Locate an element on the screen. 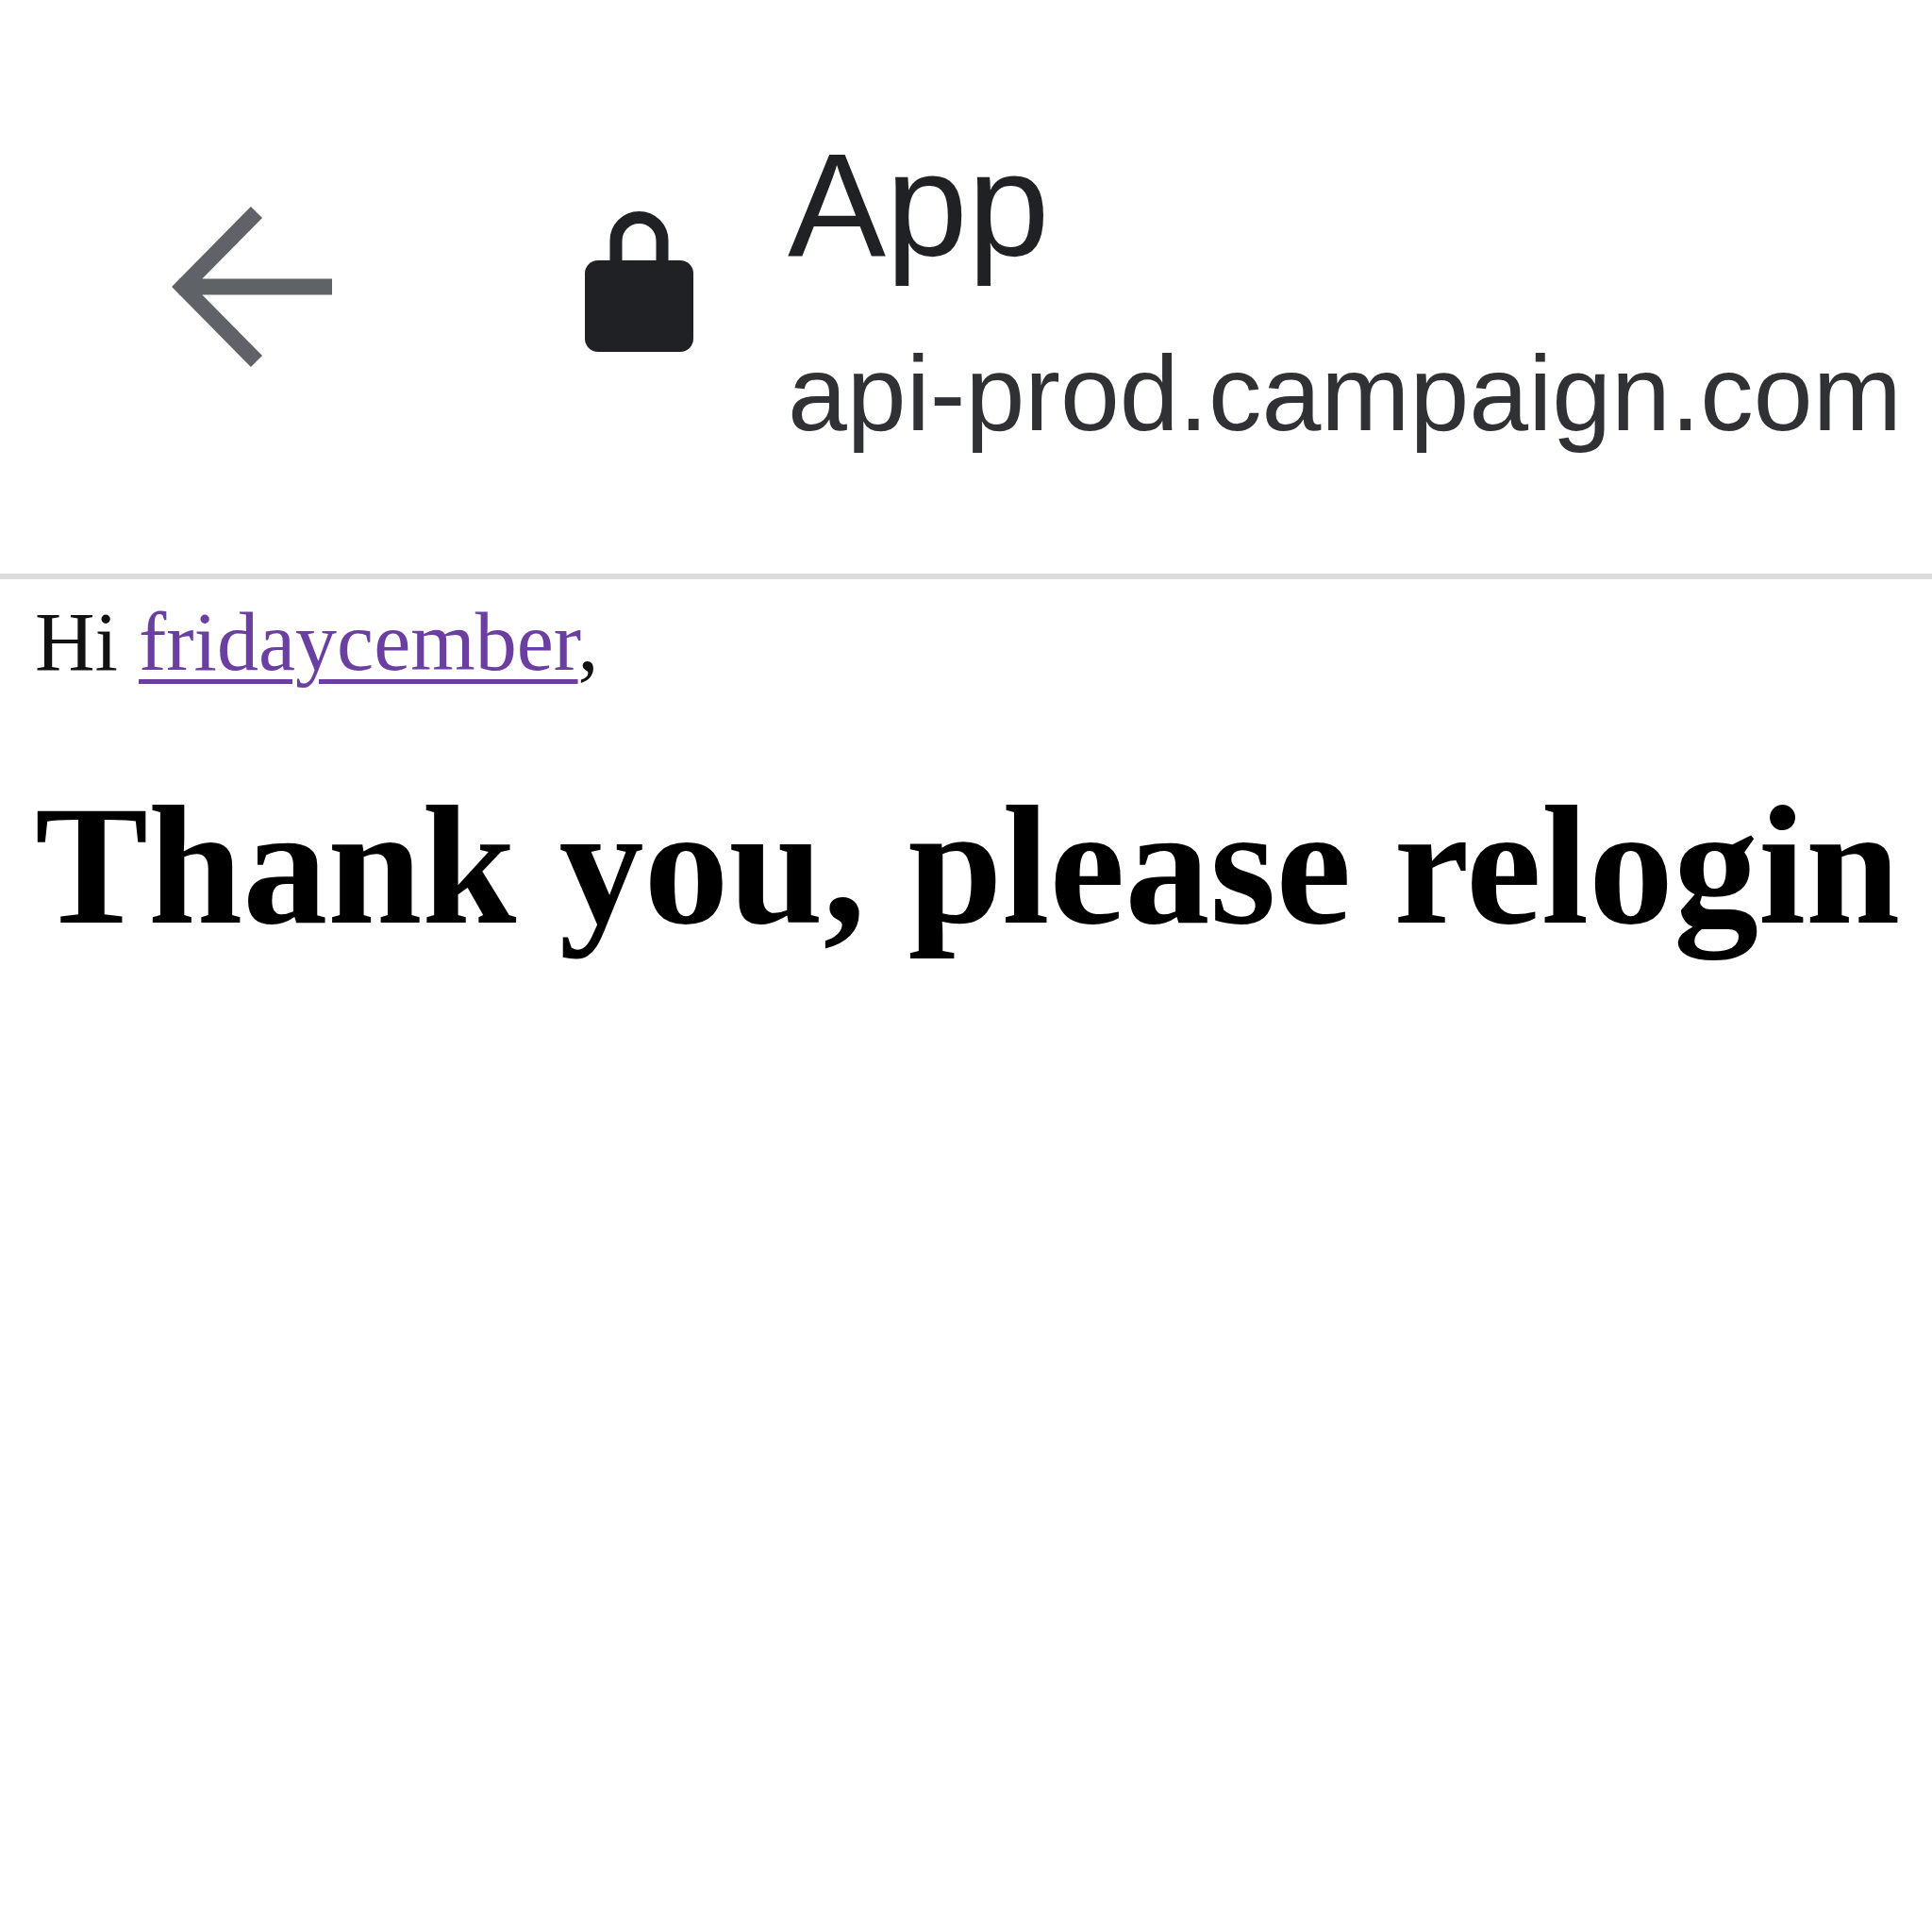 The width and height of the screenshot is (1932, 1932). heading-text: Thank you, please relogin is located at coordinates (966, 866).